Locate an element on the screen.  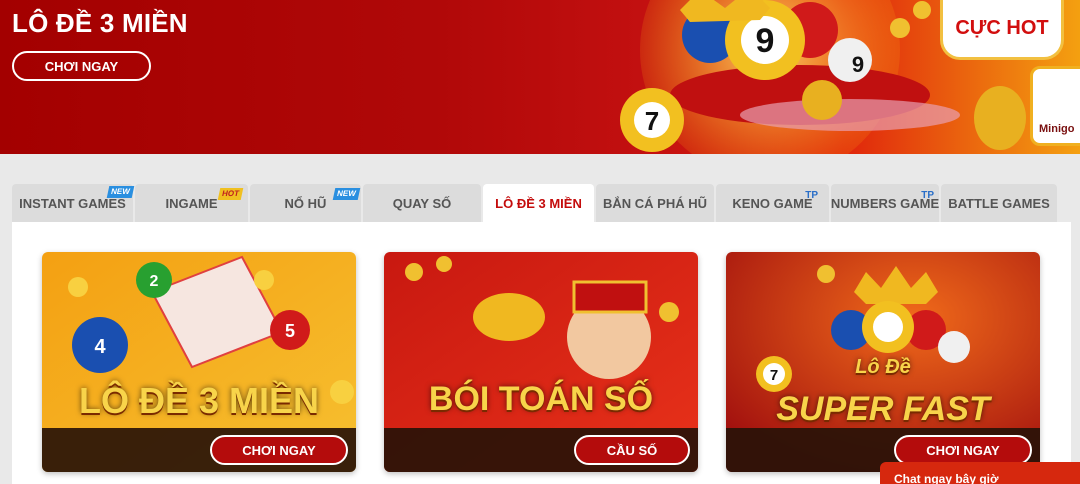
tab-ban-ca-pha-hu: BẮN CÁ PHÁ HŨ is located at coordinates (655, 203).